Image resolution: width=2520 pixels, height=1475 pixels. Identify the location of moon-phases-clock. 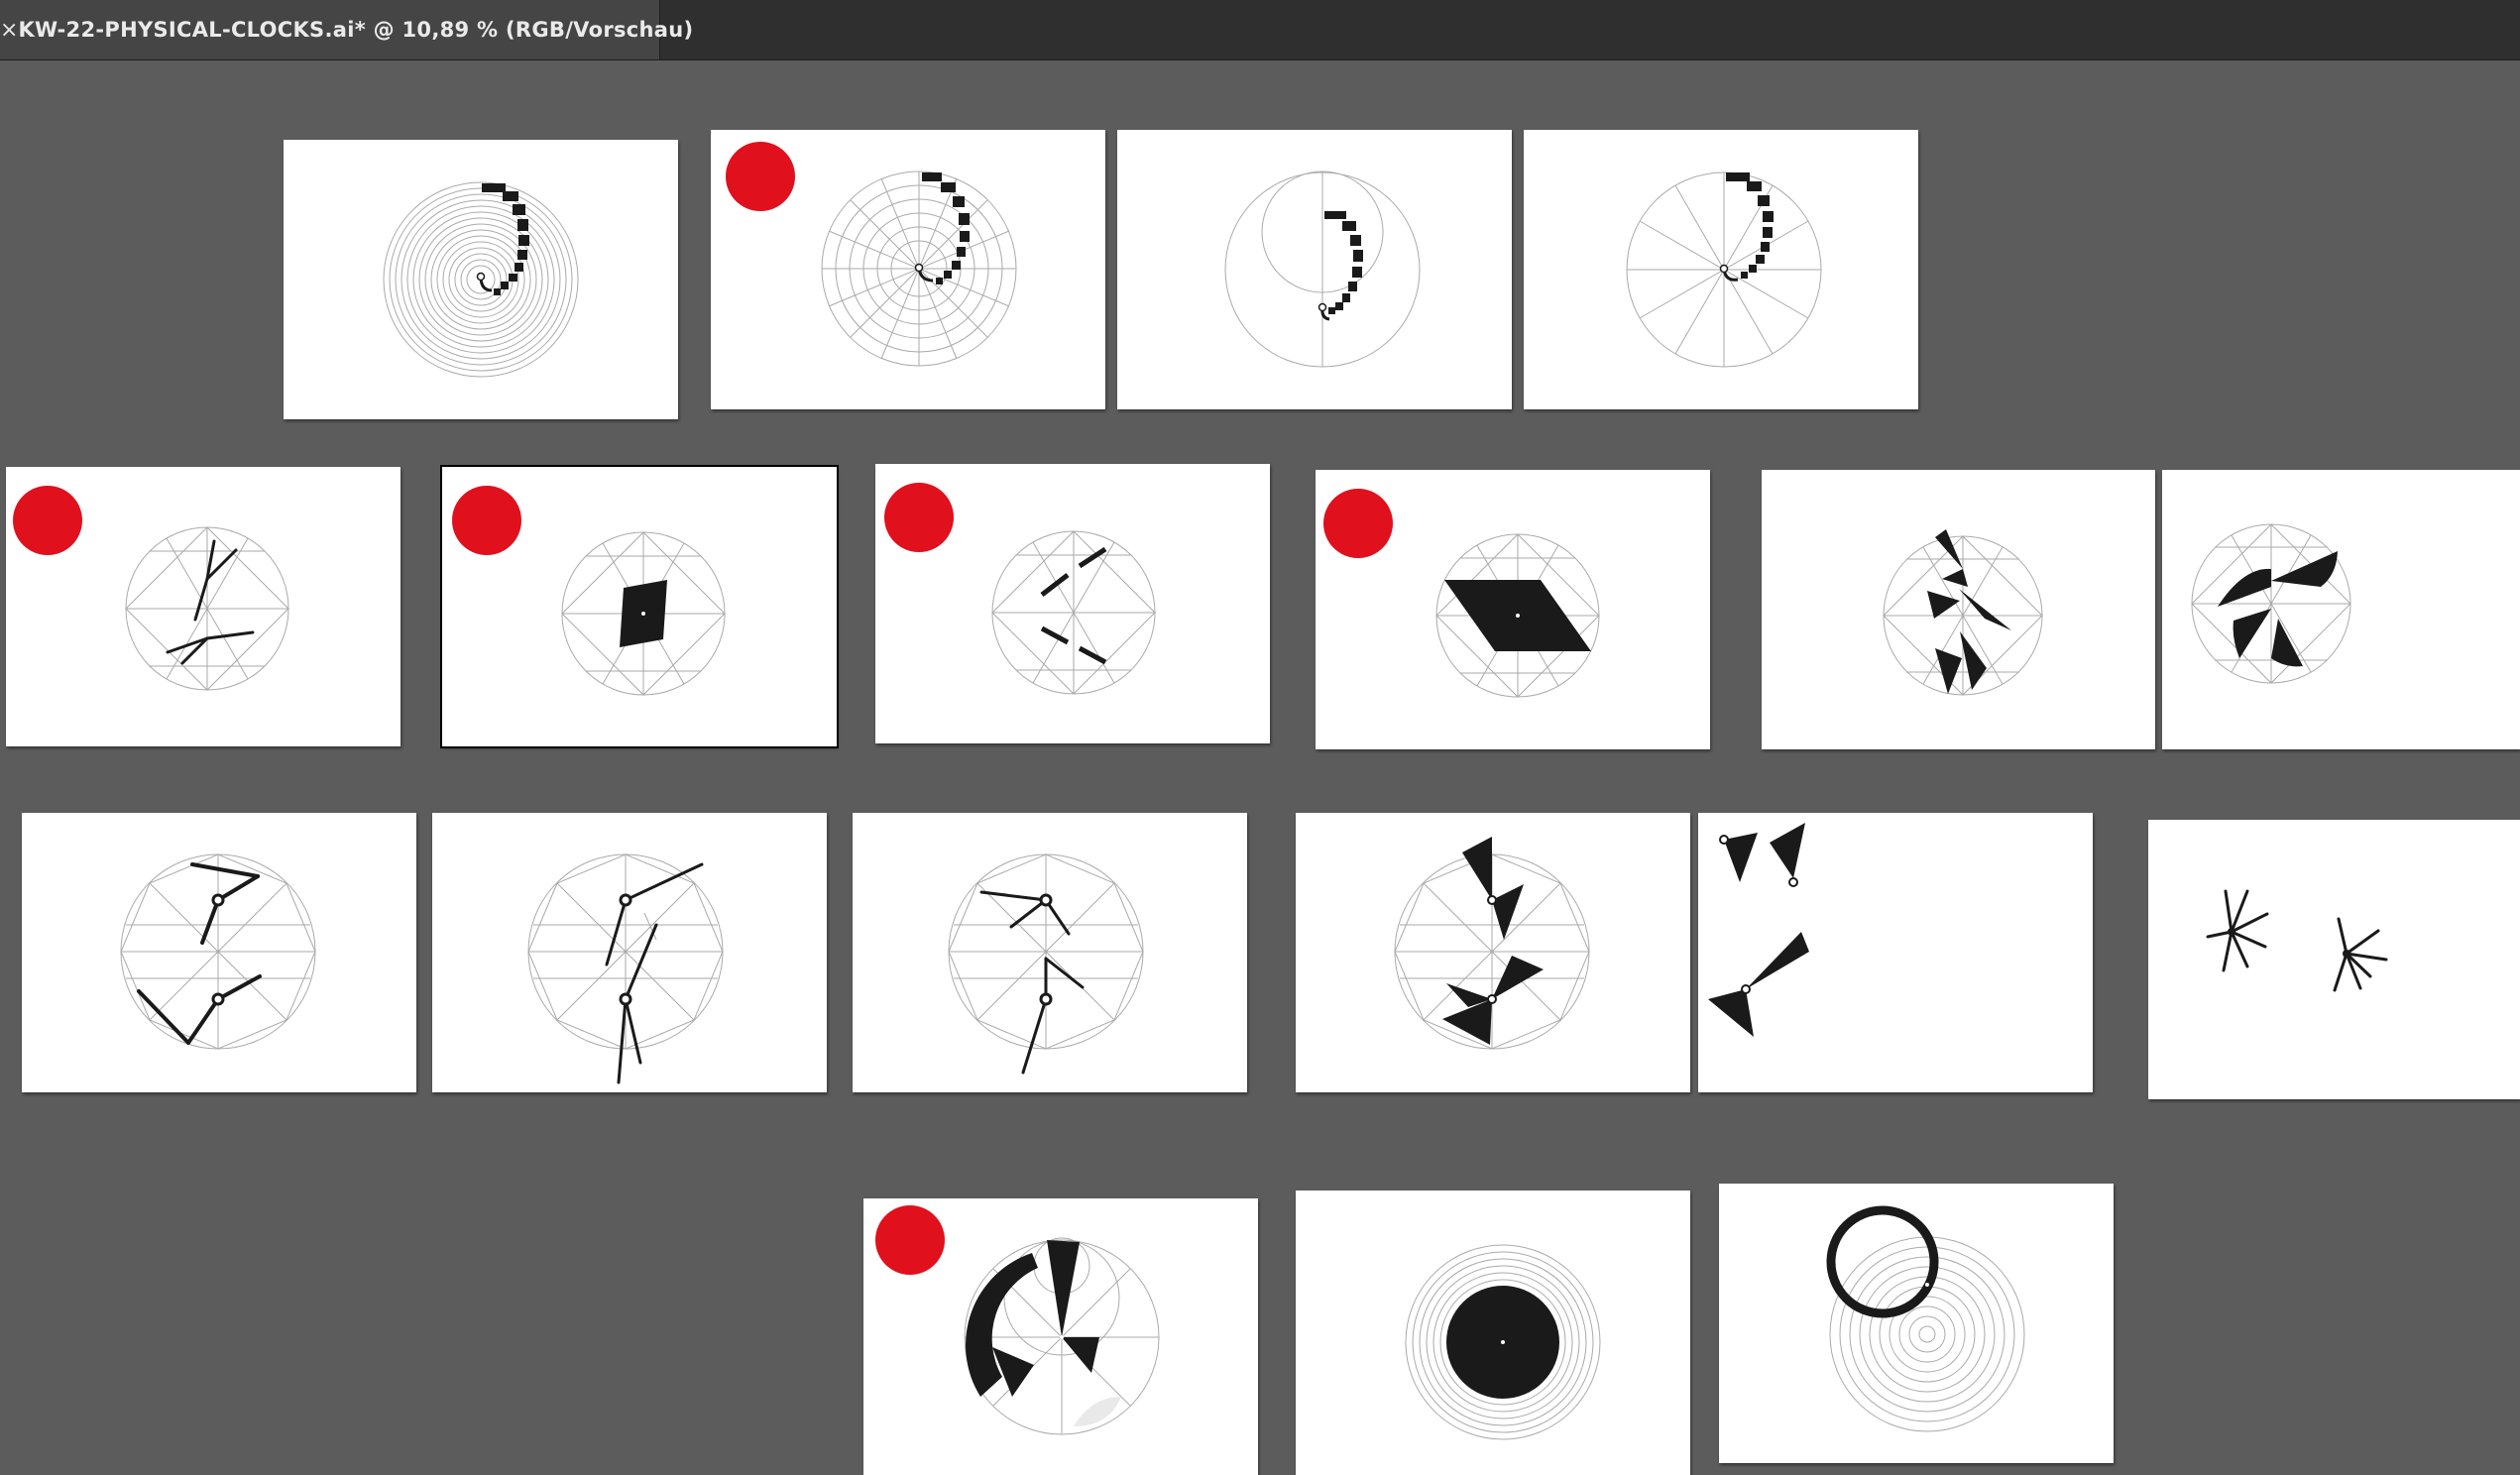
(1017, 1320).